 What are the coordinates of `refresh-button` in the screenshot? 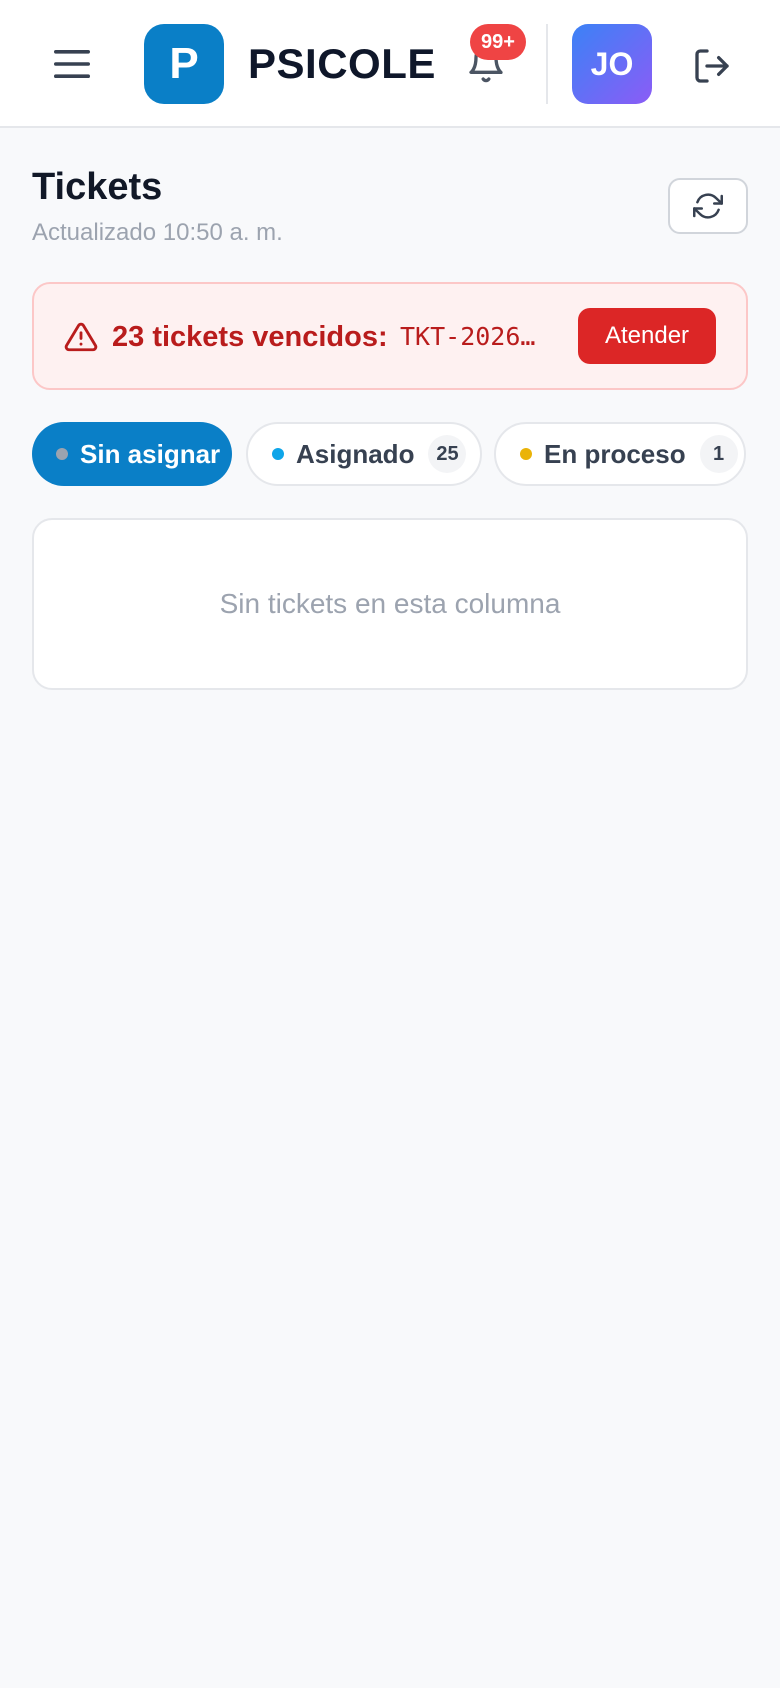 It's located at (708, 206).